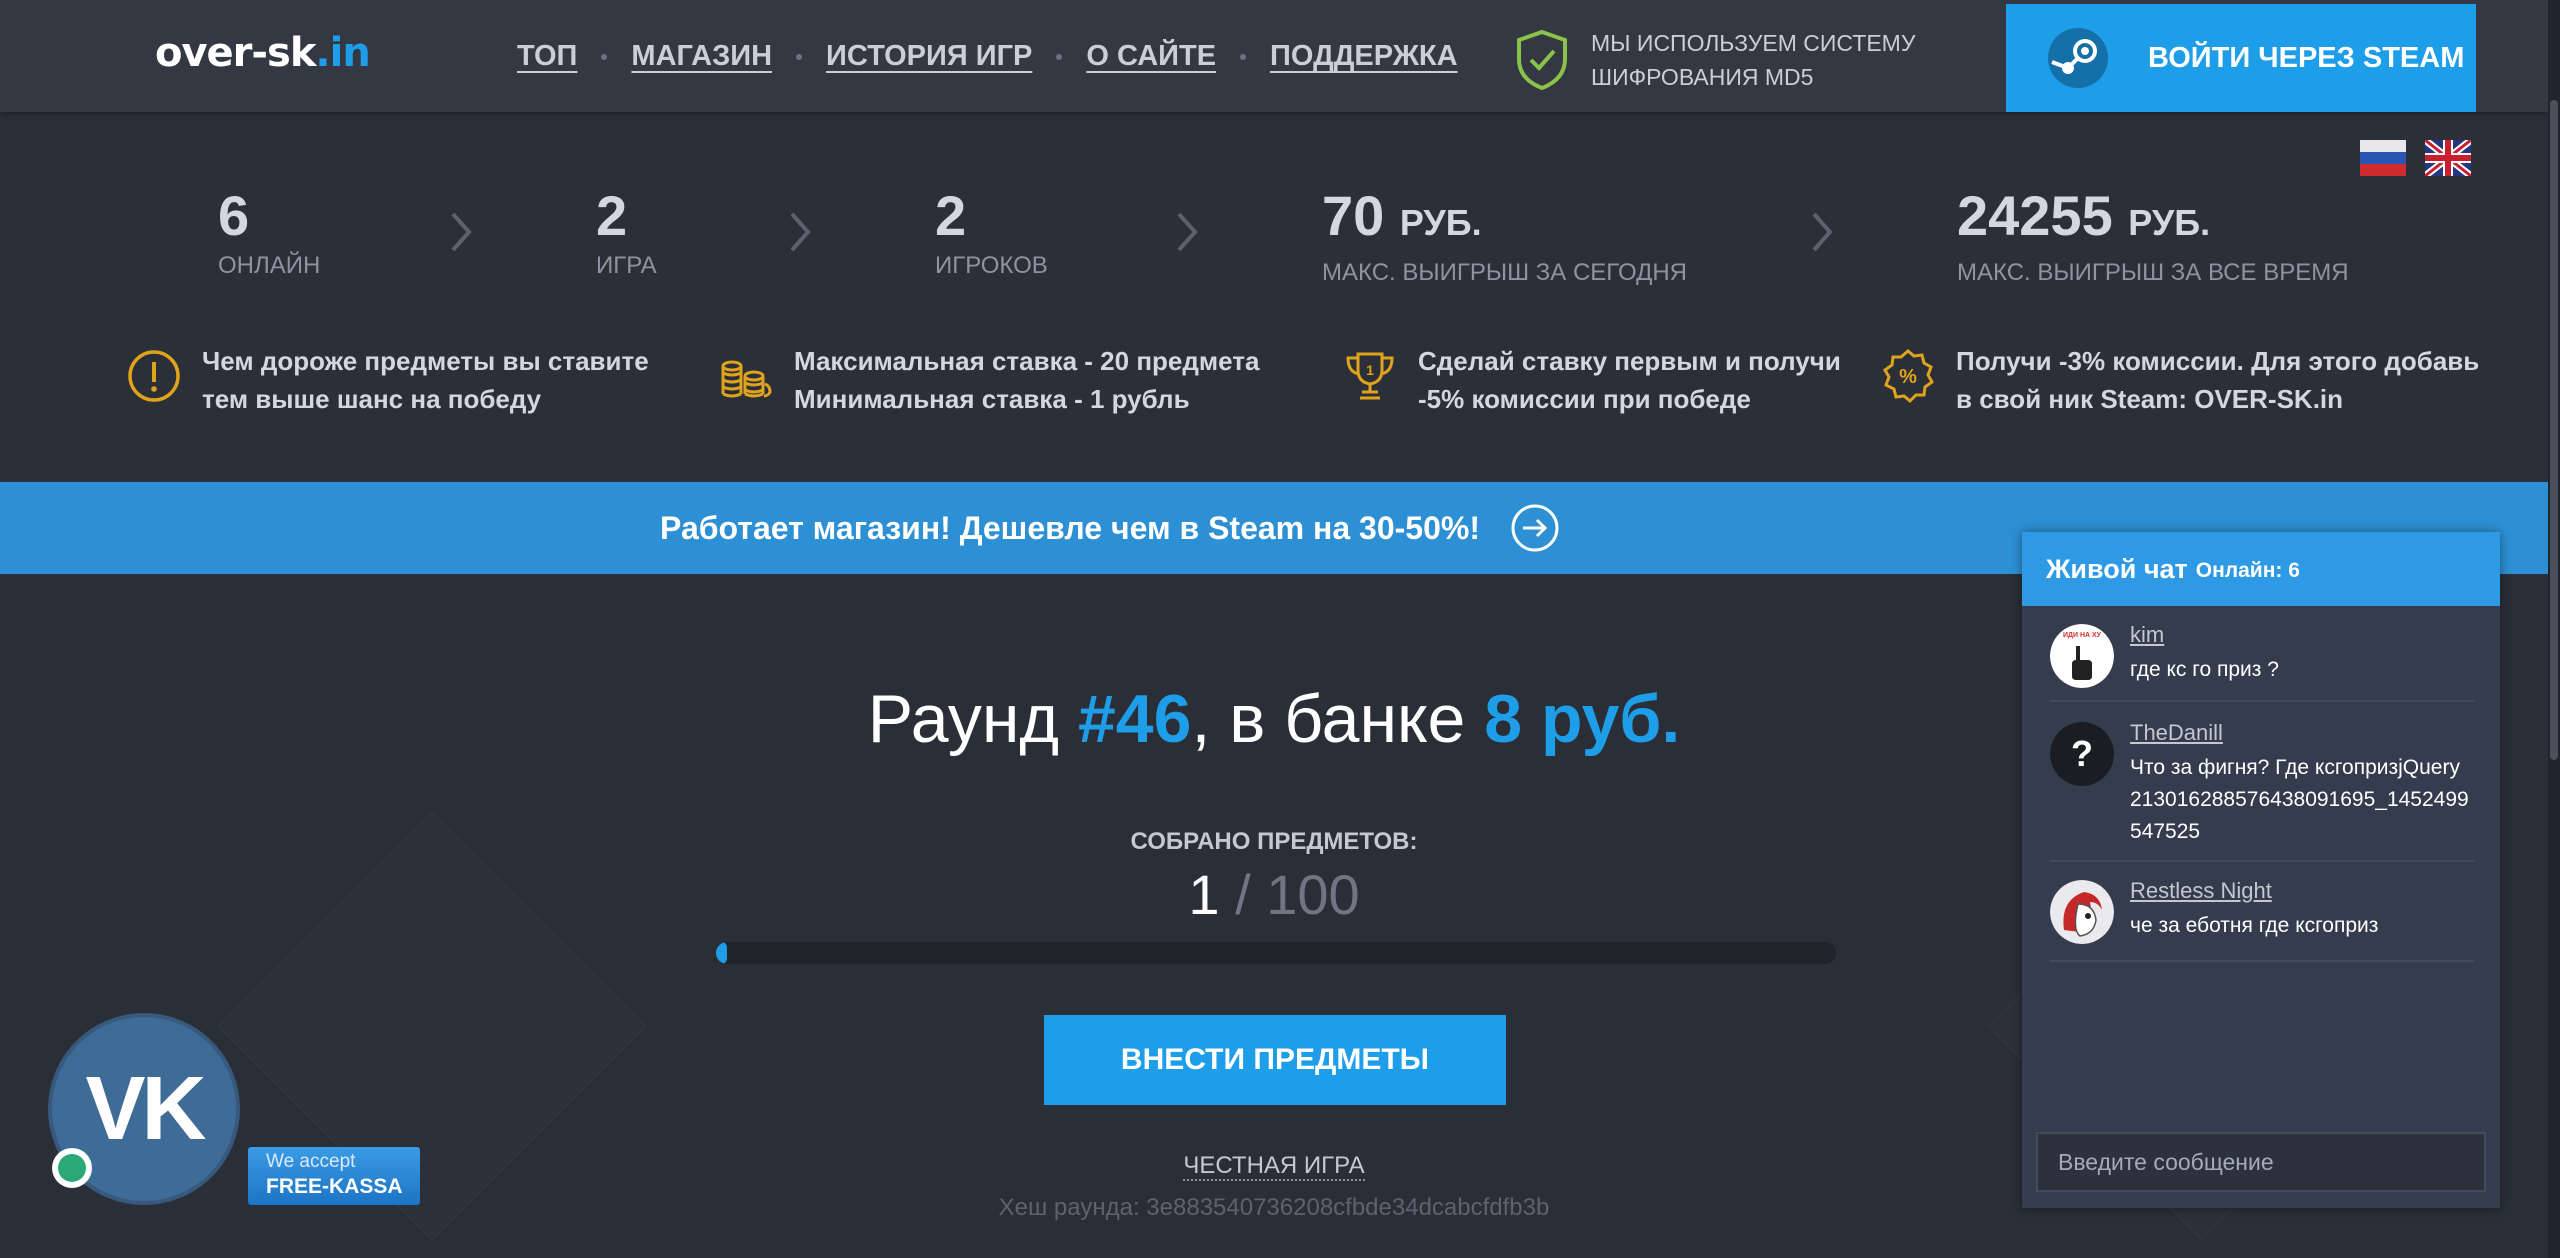 The image size is (2560, 1258). I want to click on page-scrollbar, so click(2554, 629).